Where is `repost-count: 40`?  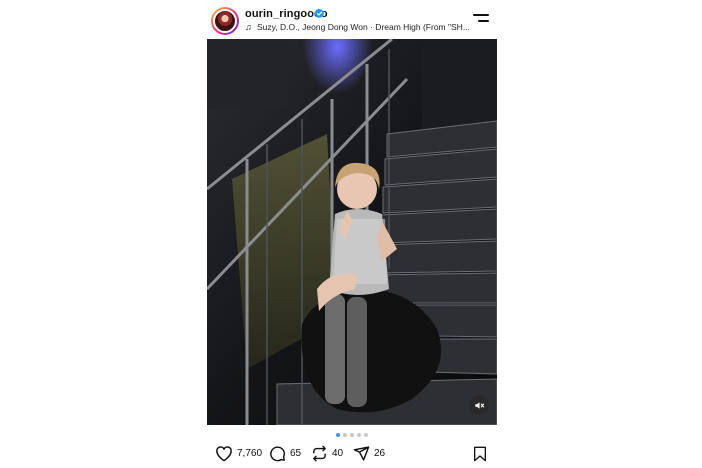 repost-count: 40 is located at coordinates (338, 453).